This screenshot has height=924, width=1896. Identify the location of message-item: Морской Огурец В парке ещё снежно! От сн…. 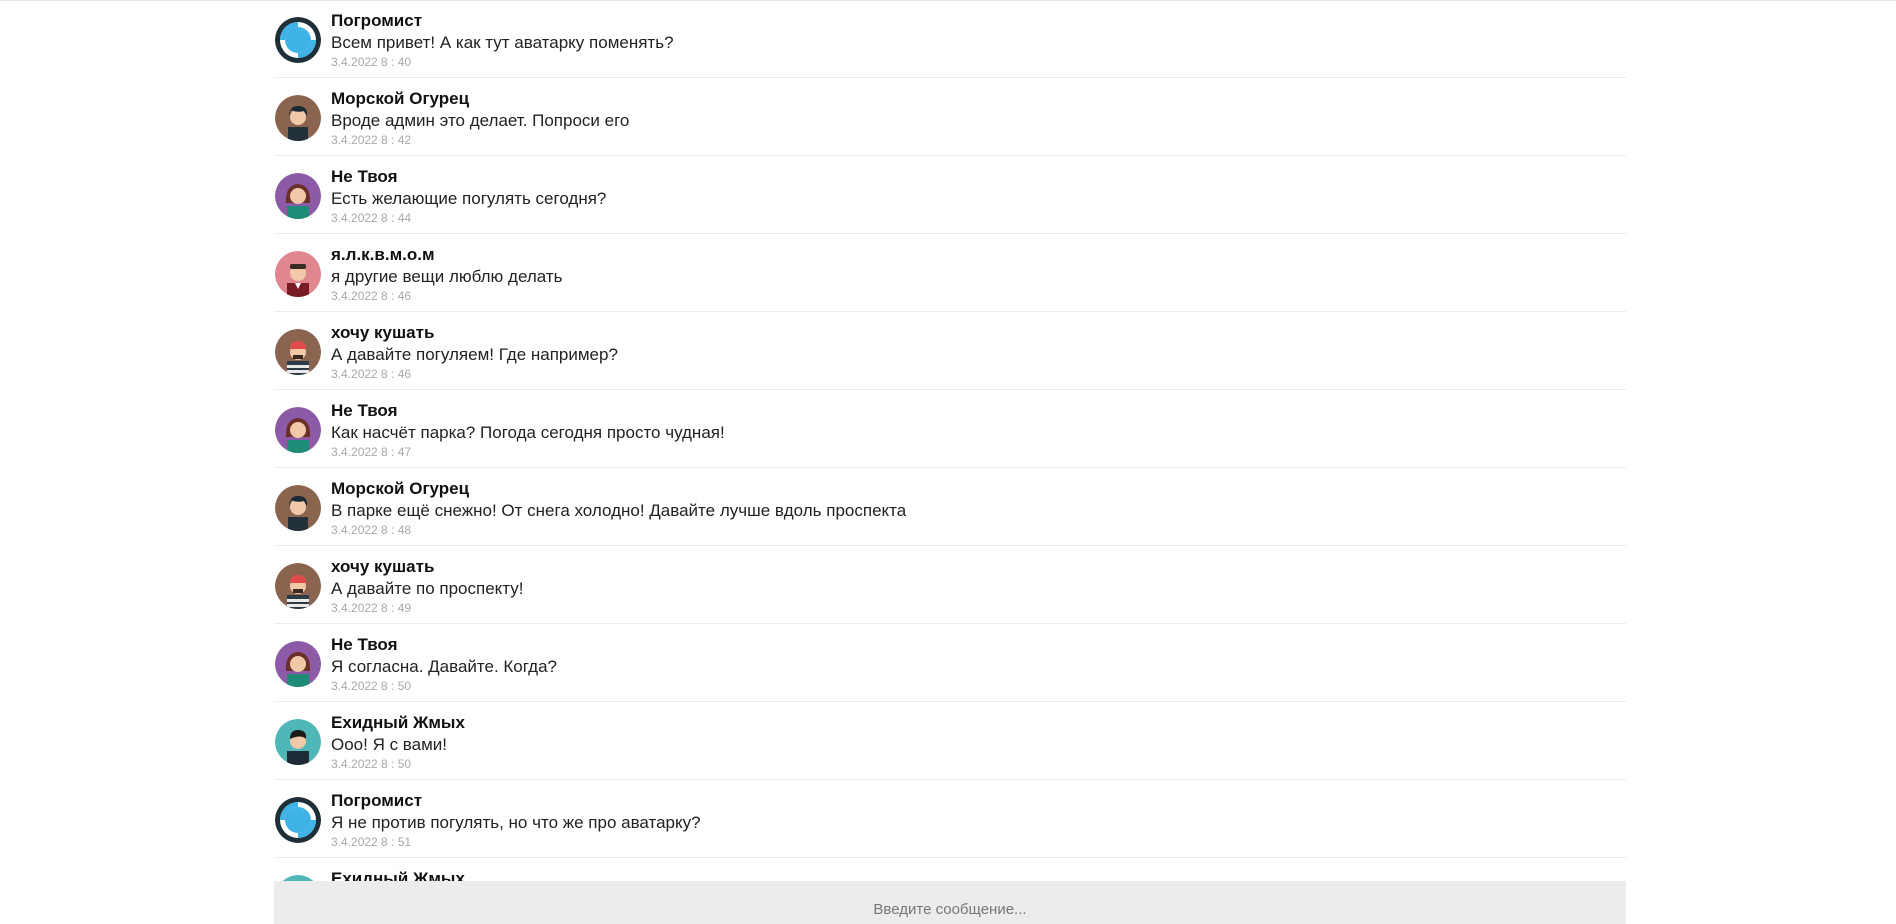
(950, 507).